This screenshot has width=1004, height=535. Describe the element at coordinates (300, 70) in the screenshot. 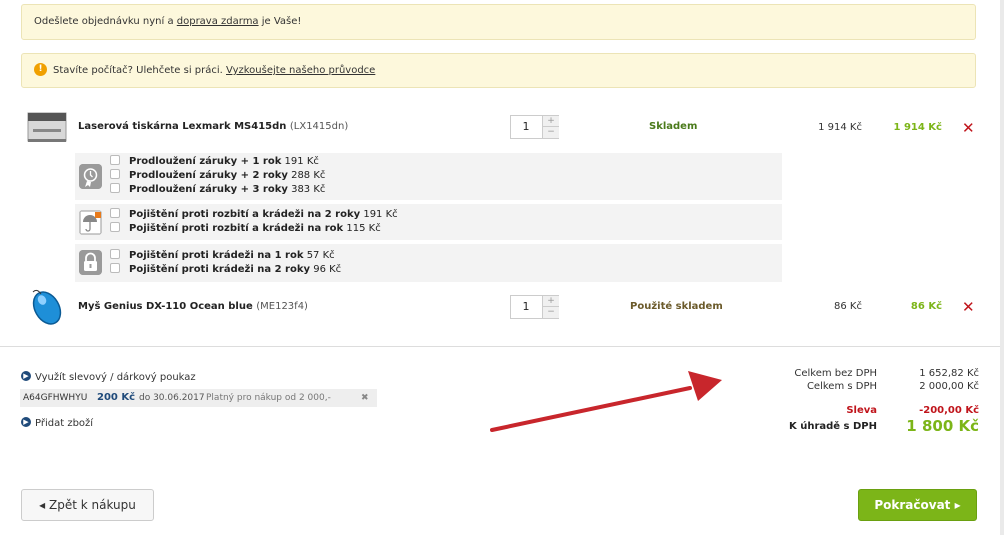

I see `guide-link: Vyzkoušejte našeho průvodce` at that location.